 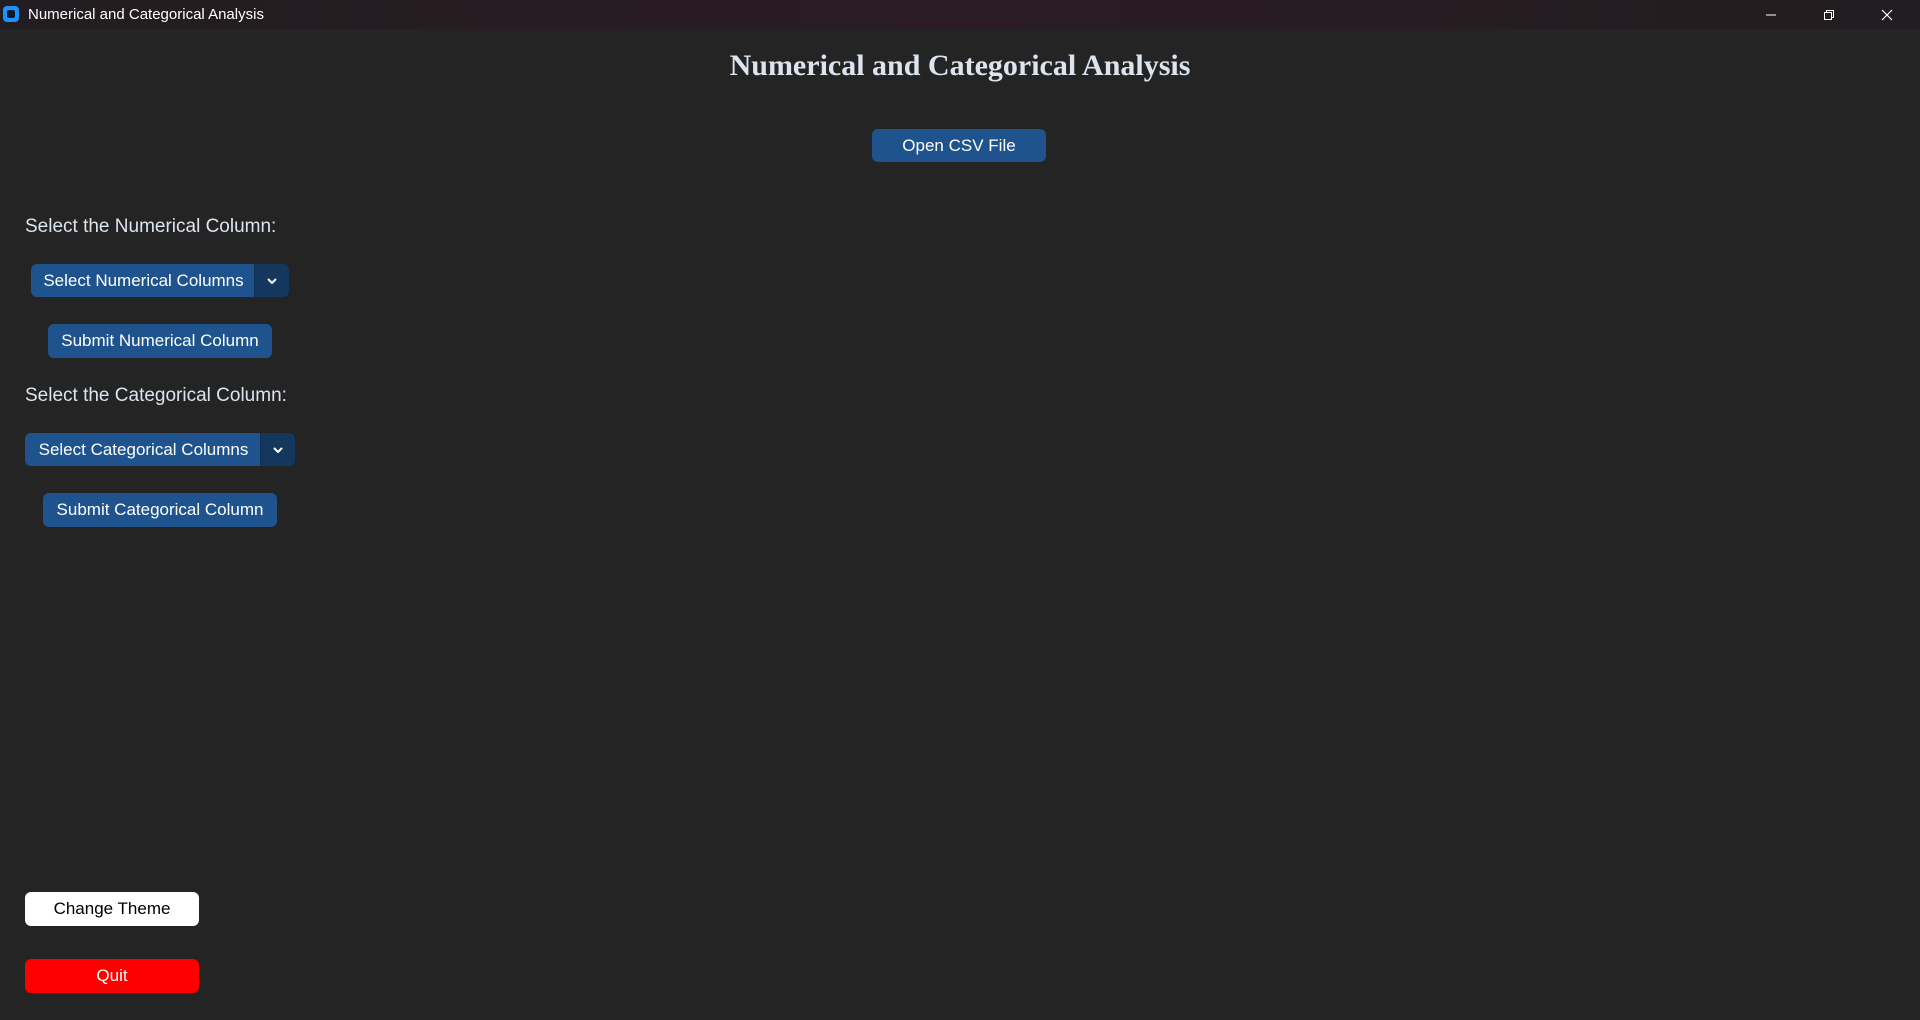 What do you see at coordinates (960, 65) in the screenshot?
I see `page-title: Numerical and Categorical Analysis` at bounding box center [960, 65].